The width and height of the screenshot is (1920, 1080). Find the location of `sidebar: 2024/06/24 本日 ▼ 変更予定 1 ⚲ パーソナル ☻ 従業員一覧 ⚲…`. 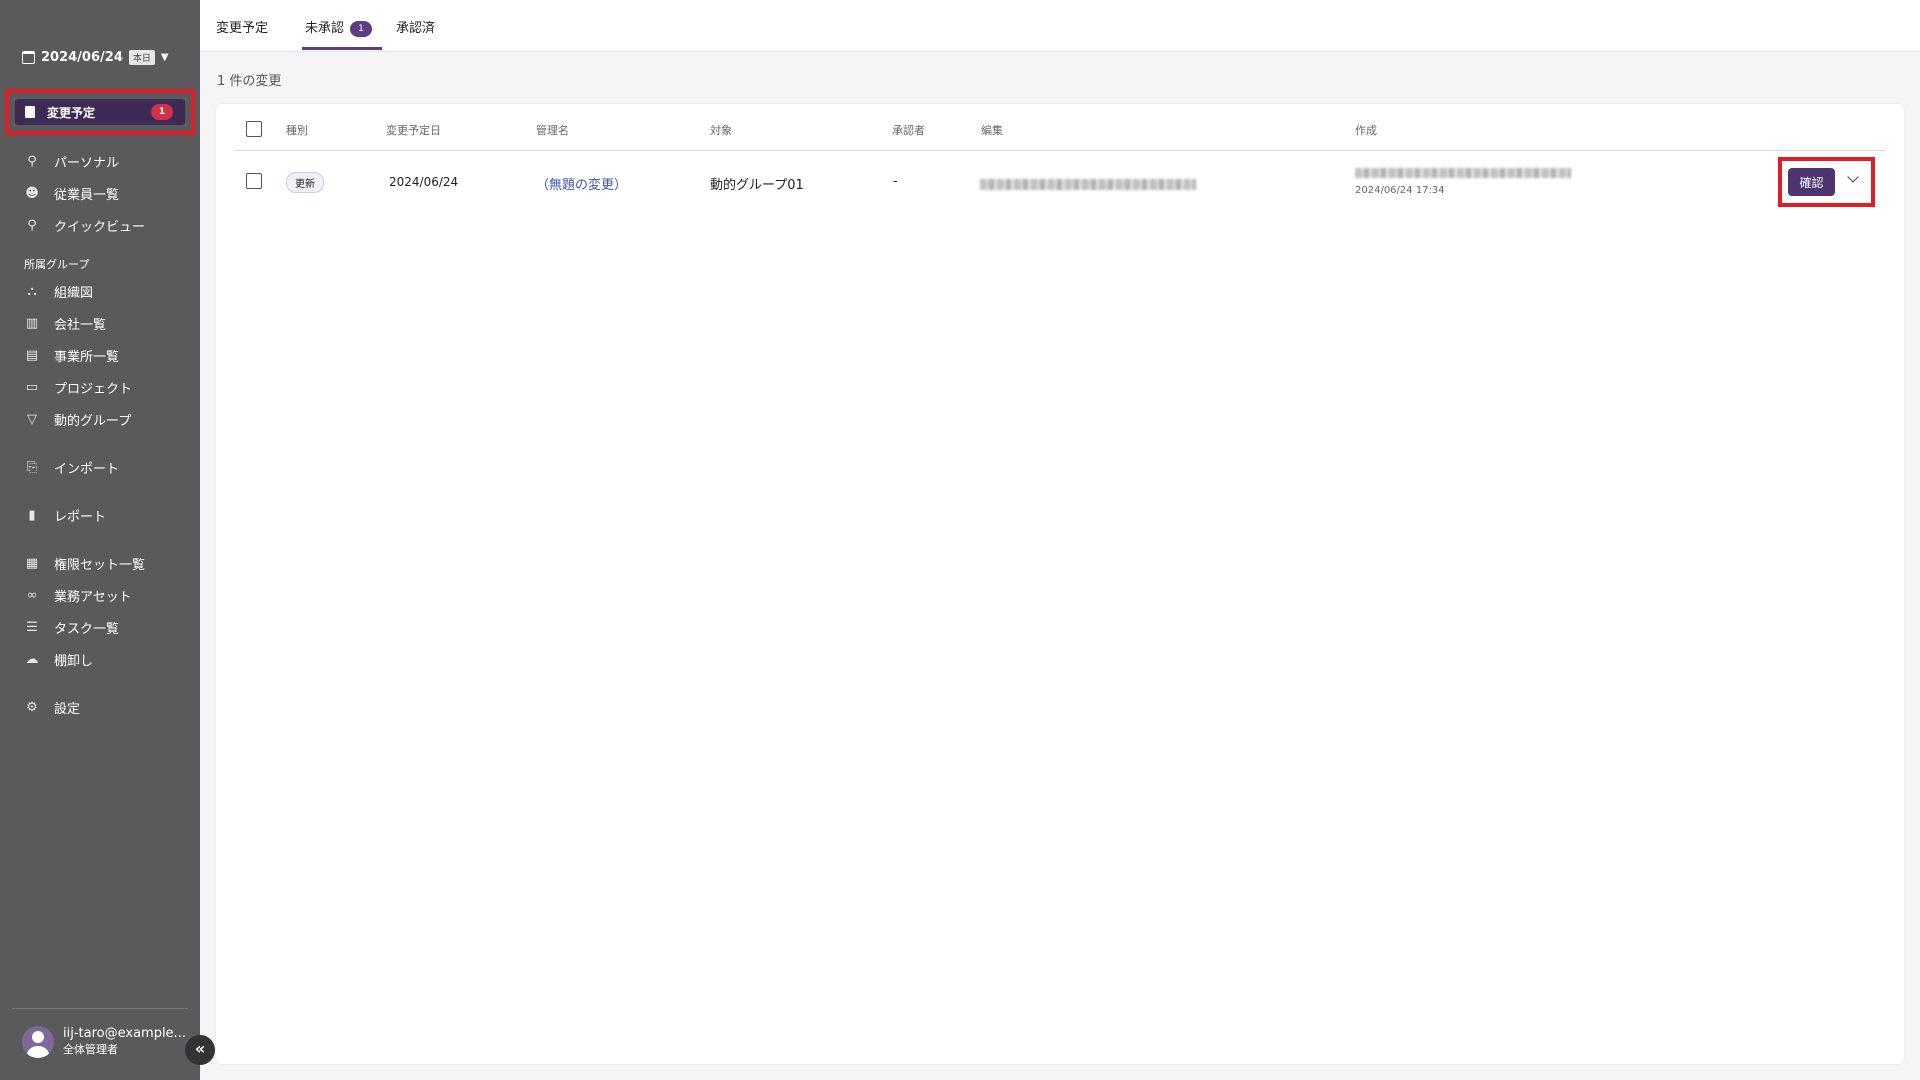

sidebar: 2024/06/24 本日 ▼ 変更予定 1 ⚲ パーソナル ☻ 従業員一覧 ⚲… is located at coordinates (100, 540).